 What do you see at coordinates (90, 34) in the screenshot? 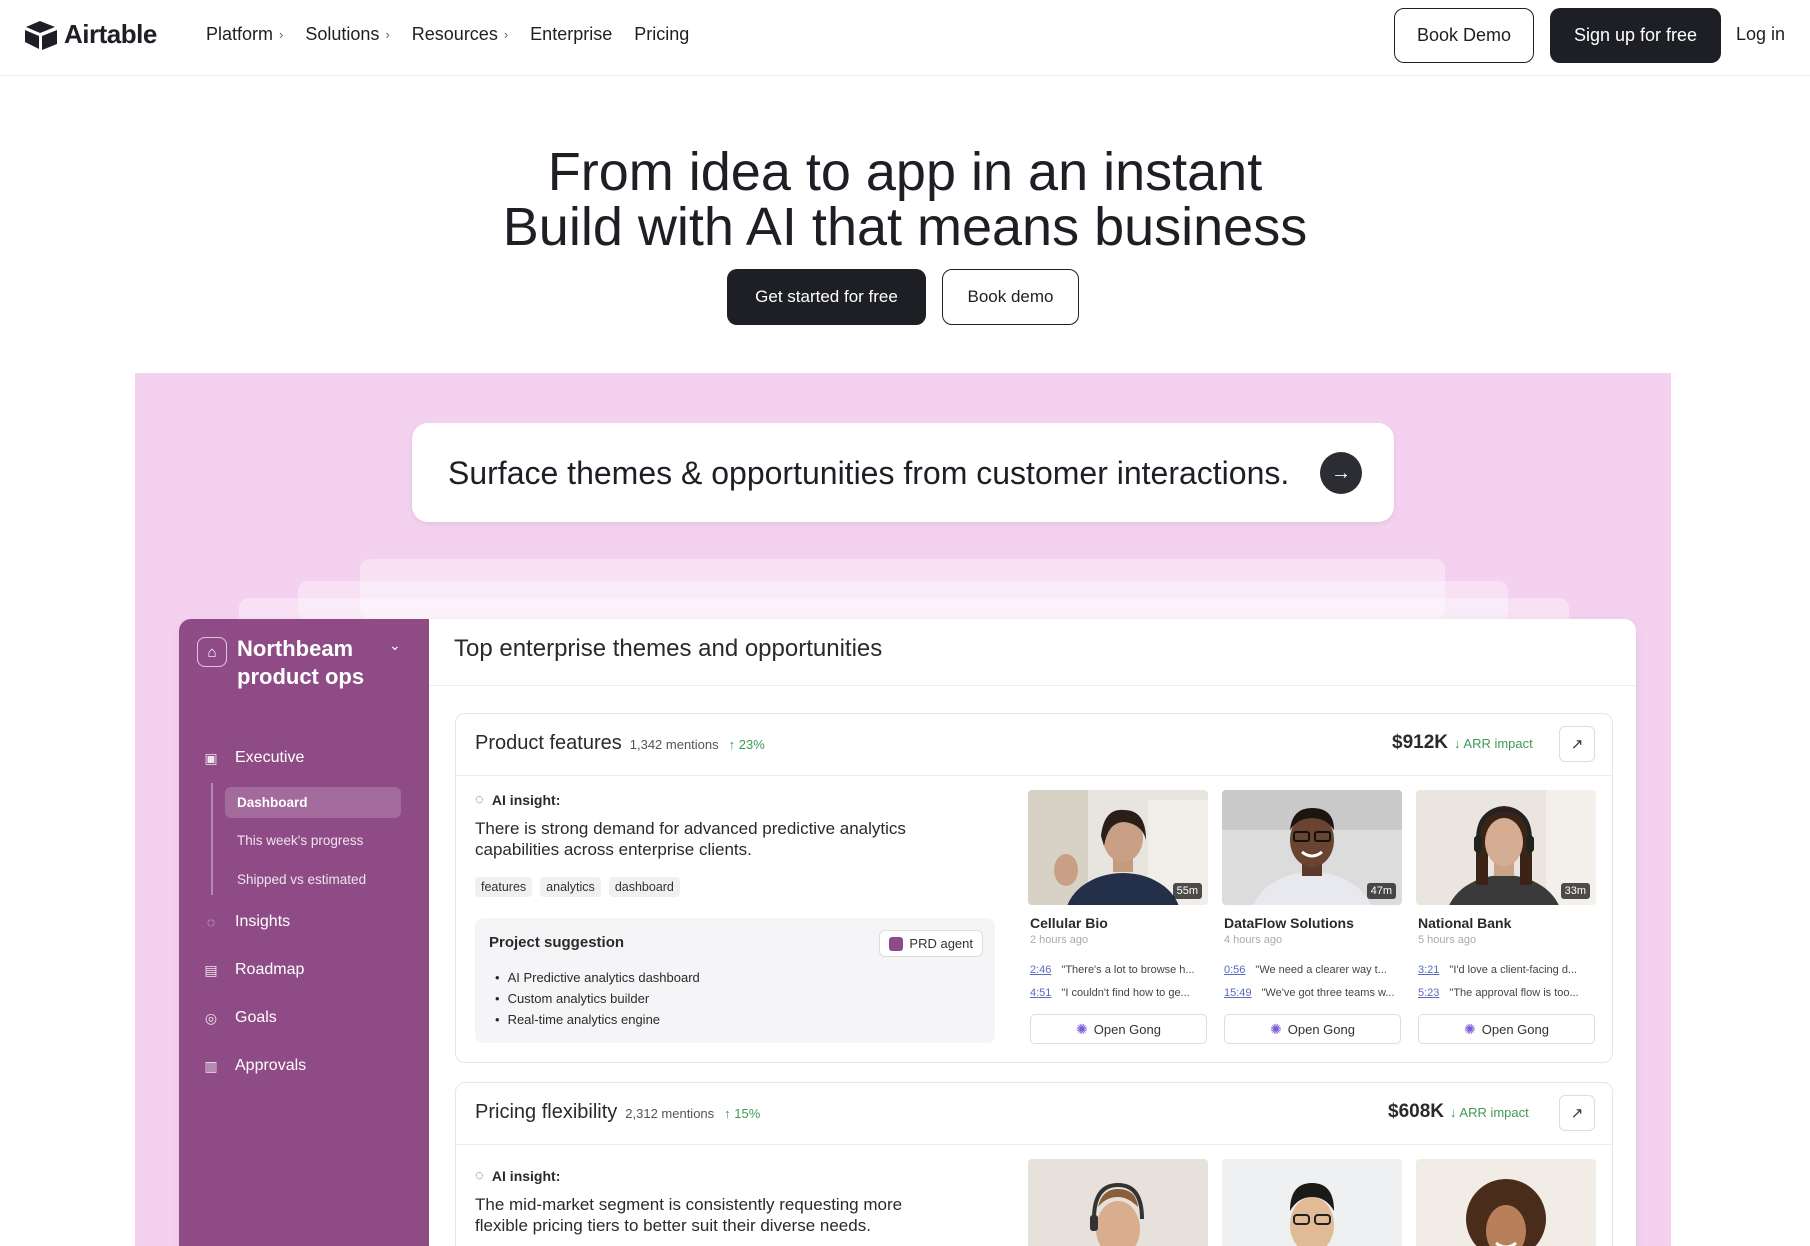
I see `logo: Airtable` at bounding box center [90, 34].